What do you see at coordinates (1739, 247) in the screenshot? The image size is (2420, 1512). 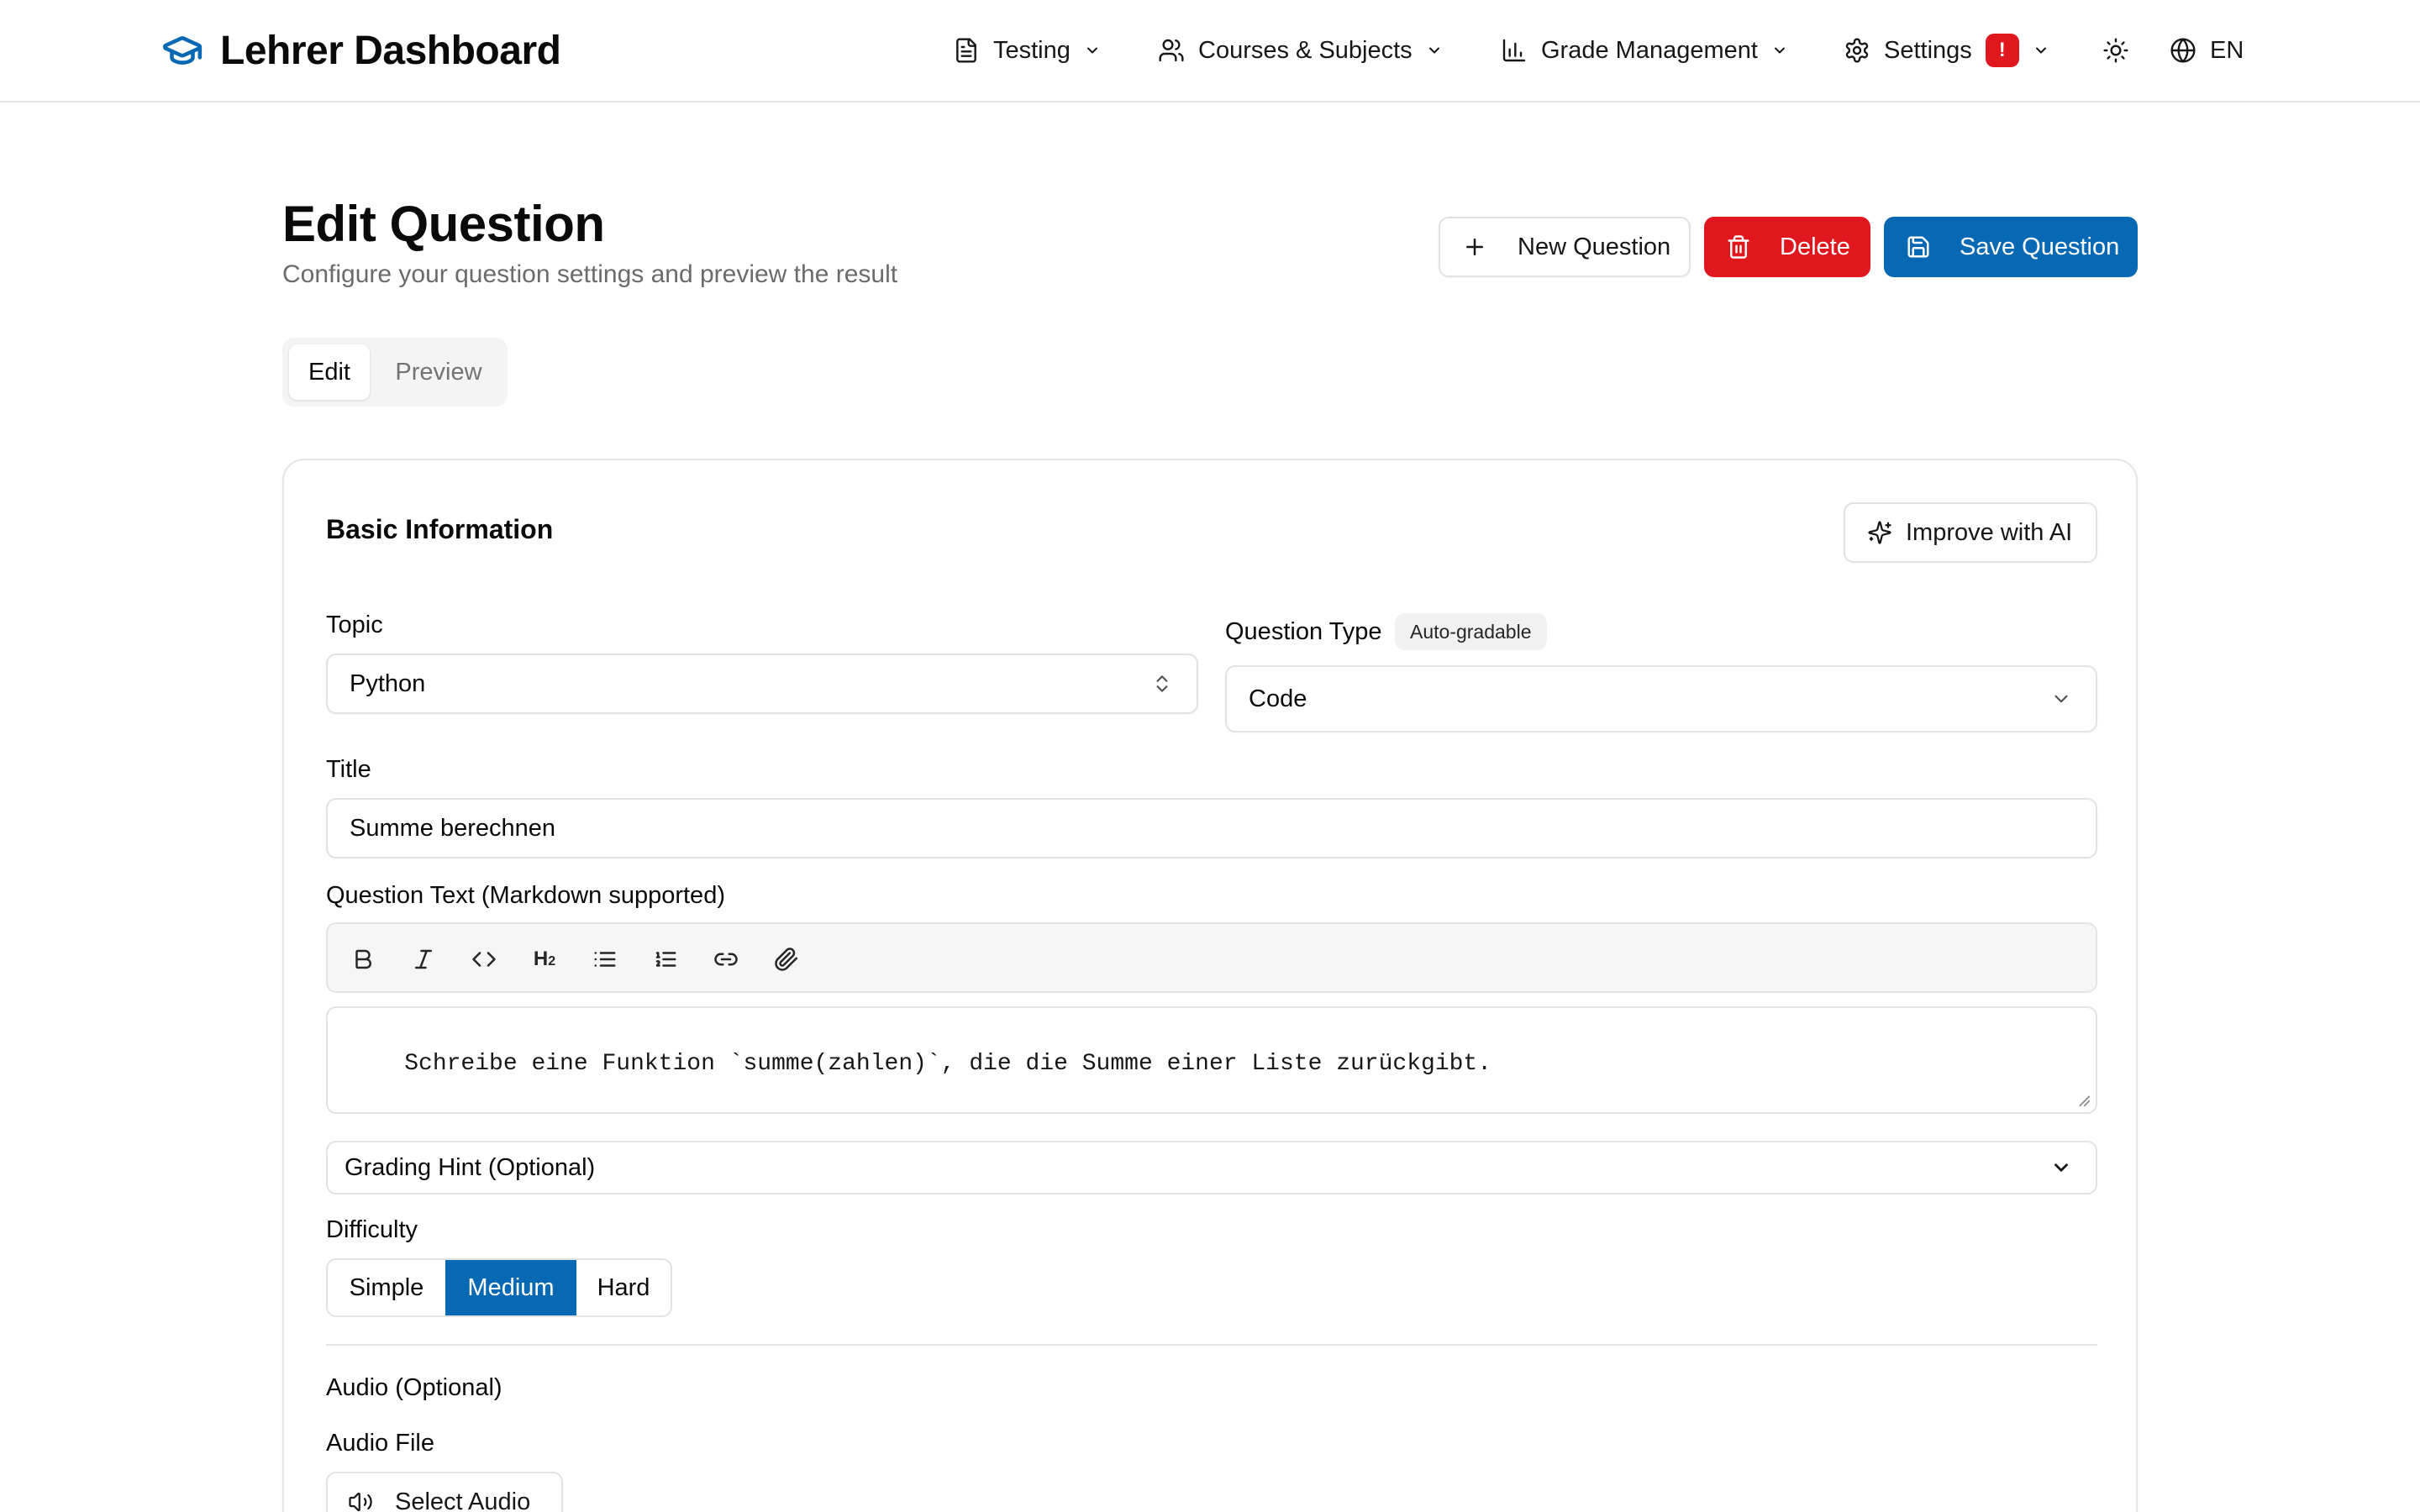 I see `trash-icon` at bounding box center [1739, 247].